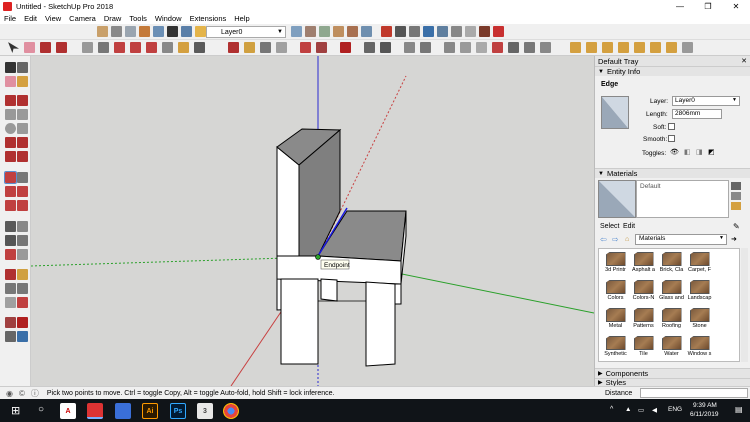 The height and width of the screenshot is (422, 750). What do you see at coordinates (672, 71) in the screenshot?
I see `entity-info-header: ▼ Entity Info` at bounding box center [672, 71].